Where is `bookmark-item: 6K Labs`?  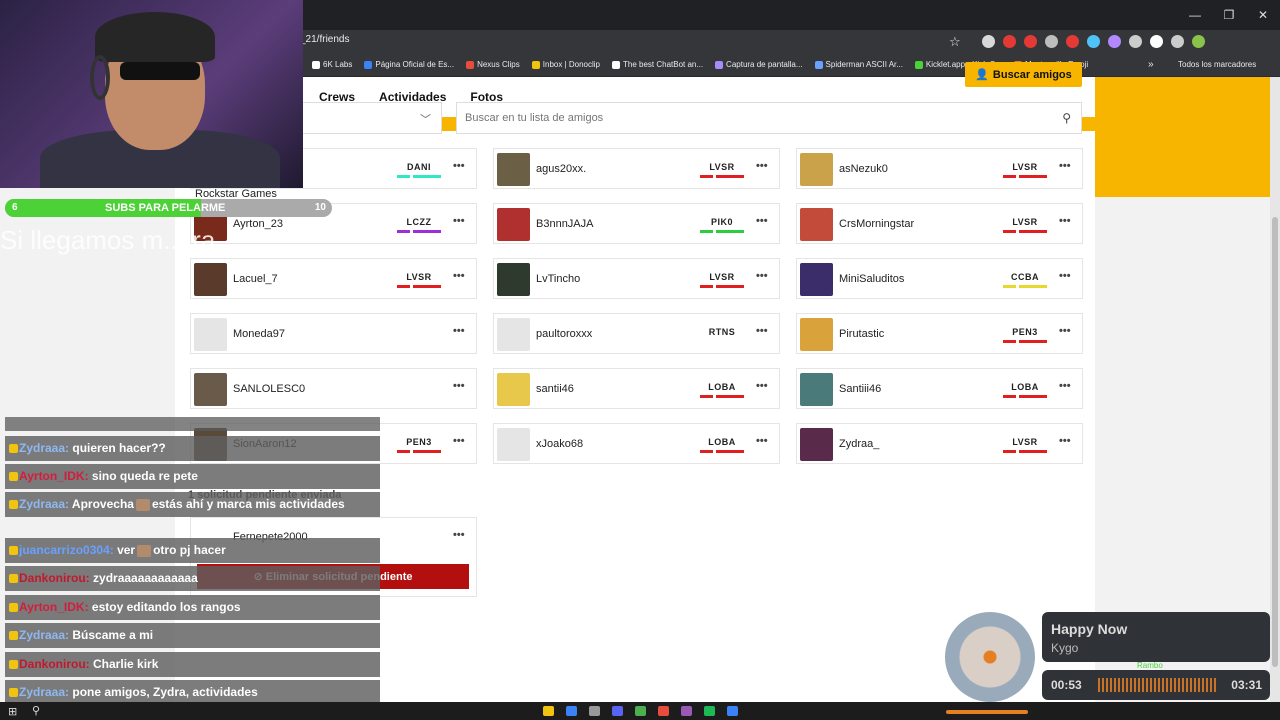
bookmark-item: 6K Labs is located at coordinates (332, 64).